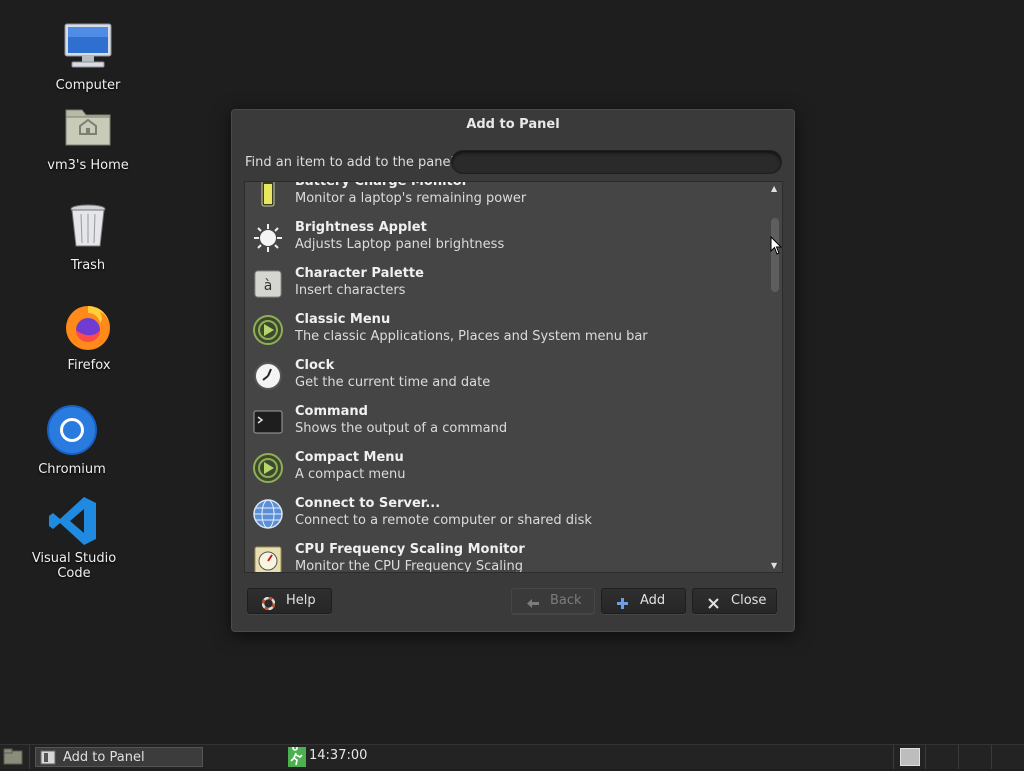  Describe the element at coordinates (361, 227) in the screenshot. I see `item-name: Brightness Applet` at that location.